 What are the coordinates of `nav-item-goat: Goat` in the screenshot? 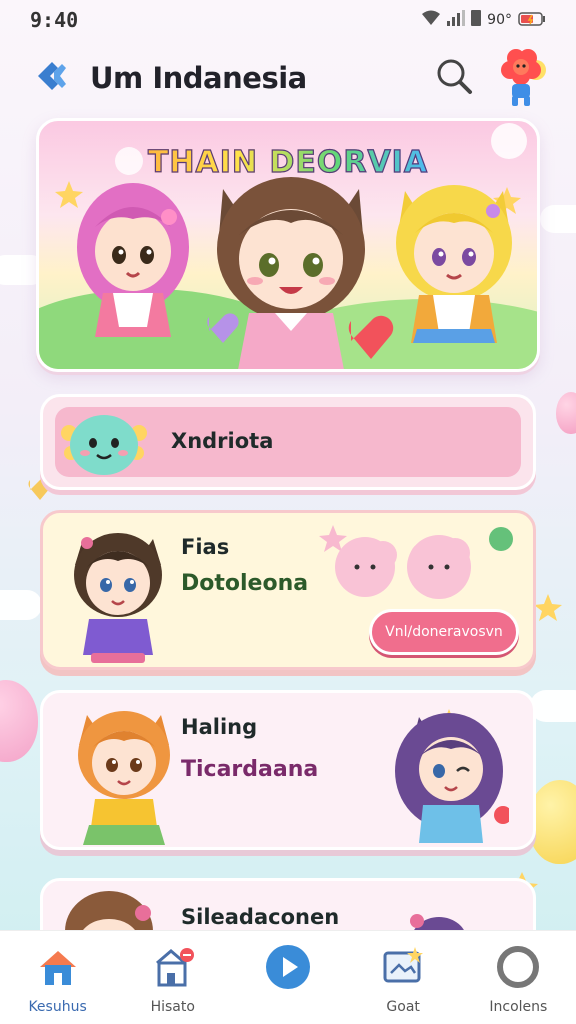 It's located at (403, 979).